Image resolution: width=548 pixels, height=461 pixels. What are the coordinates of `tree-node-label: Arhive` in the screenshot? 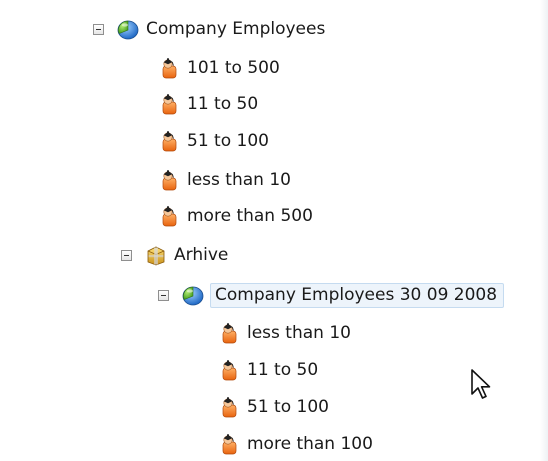 It's located at (202, 255).